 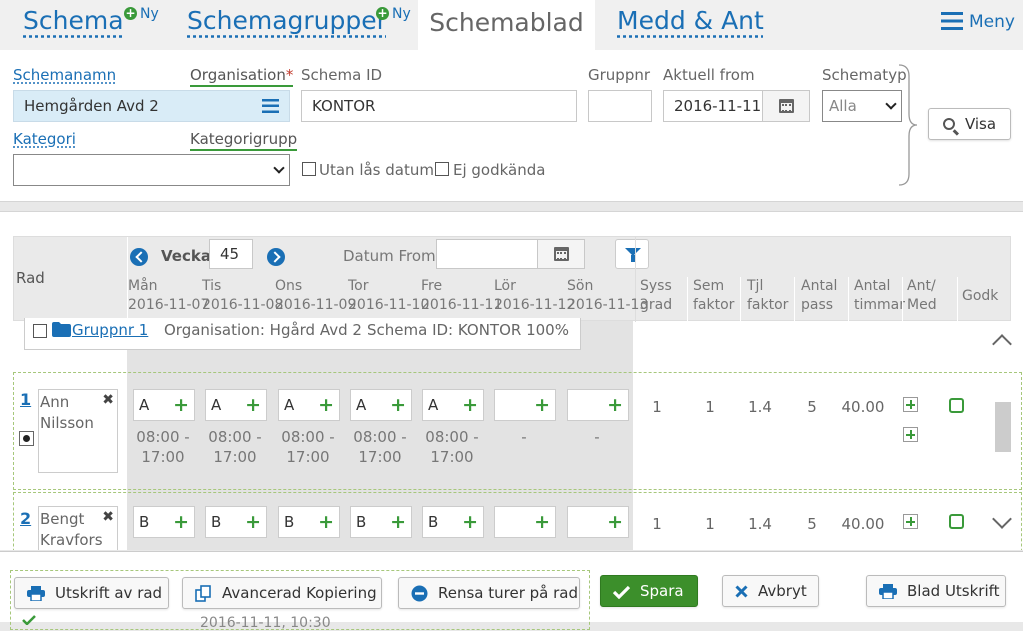 I want to click on shift-time: 08:00 - 17:00, so click(x=380, y=447).